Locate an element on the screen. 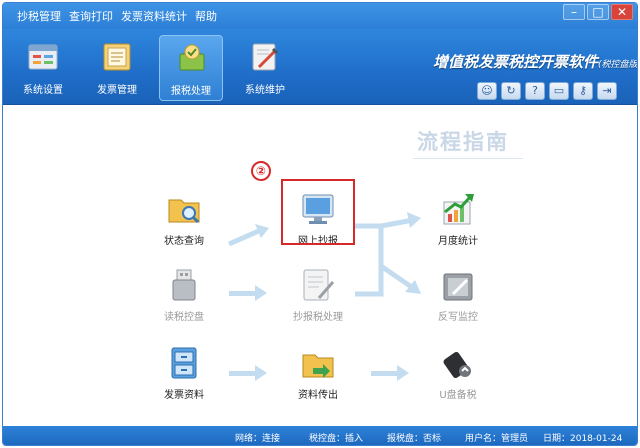 This screenshot has width=640, height=448. report-process-icon is located at coordinates (318, 285).